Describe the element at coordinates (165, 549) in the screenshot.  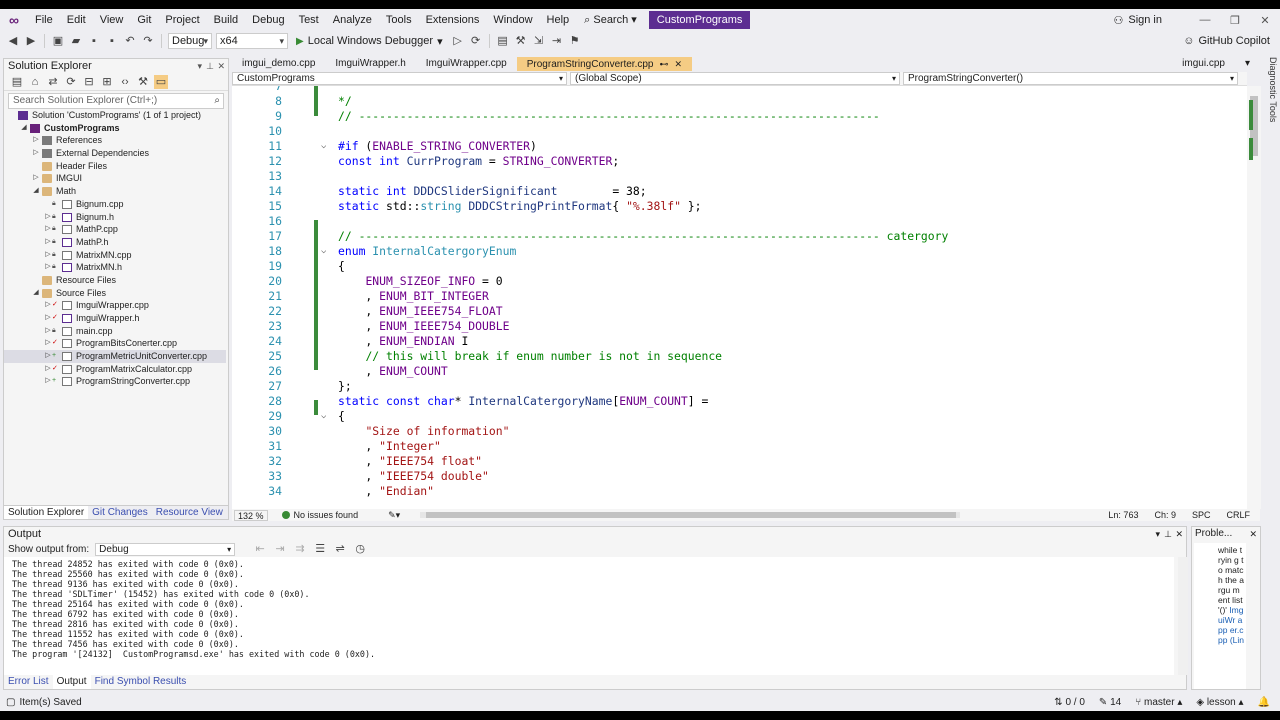
I see `output-source-select: Debug` at that location.